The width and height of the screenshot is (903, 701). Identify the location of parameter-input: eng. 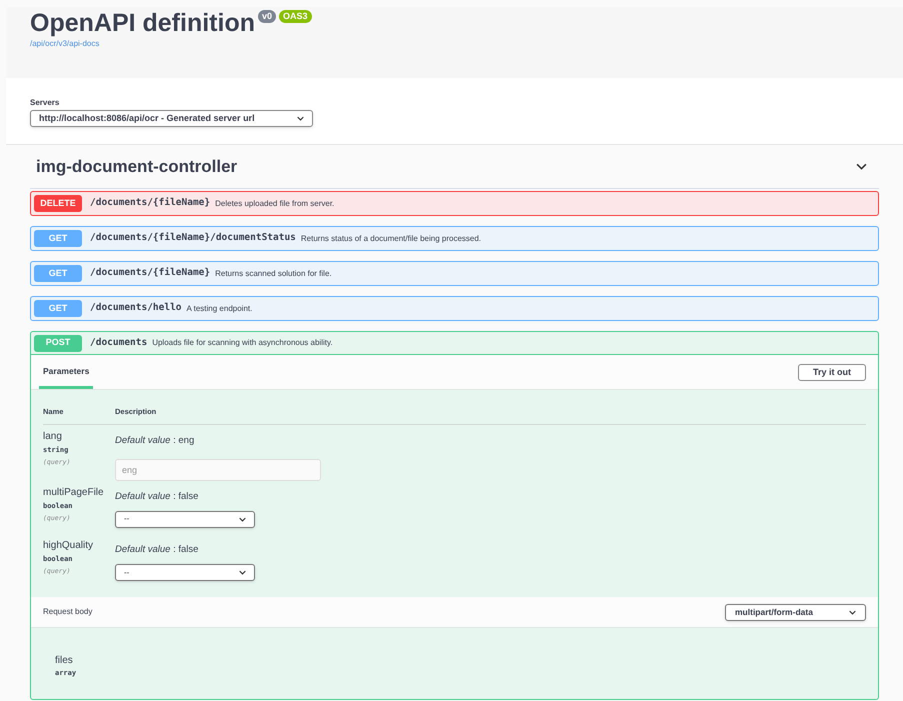
(218, 469).